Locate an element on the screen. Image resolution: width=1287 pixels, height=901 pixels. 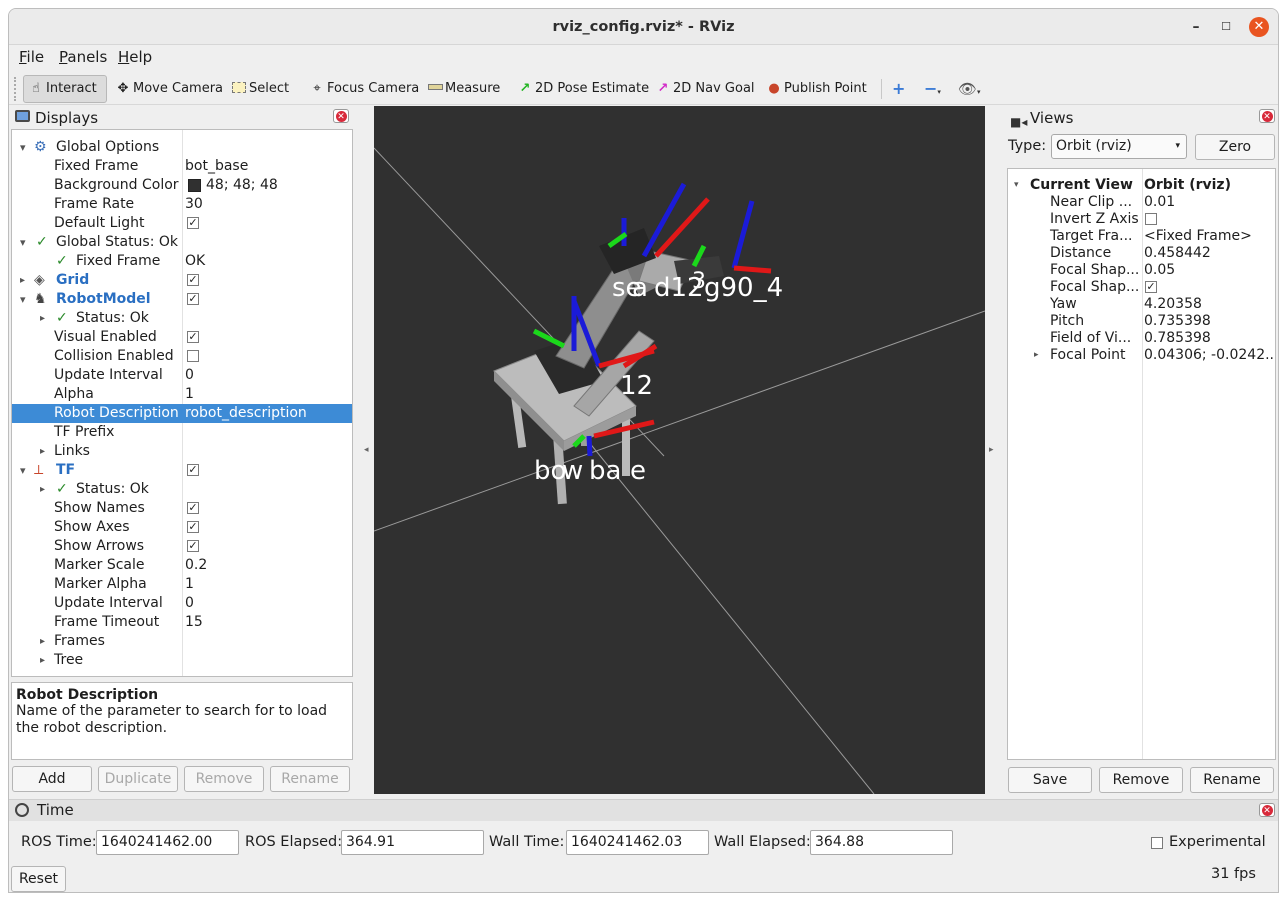
view-row: Invert Z Axis is located at coordinates (1141, 219).